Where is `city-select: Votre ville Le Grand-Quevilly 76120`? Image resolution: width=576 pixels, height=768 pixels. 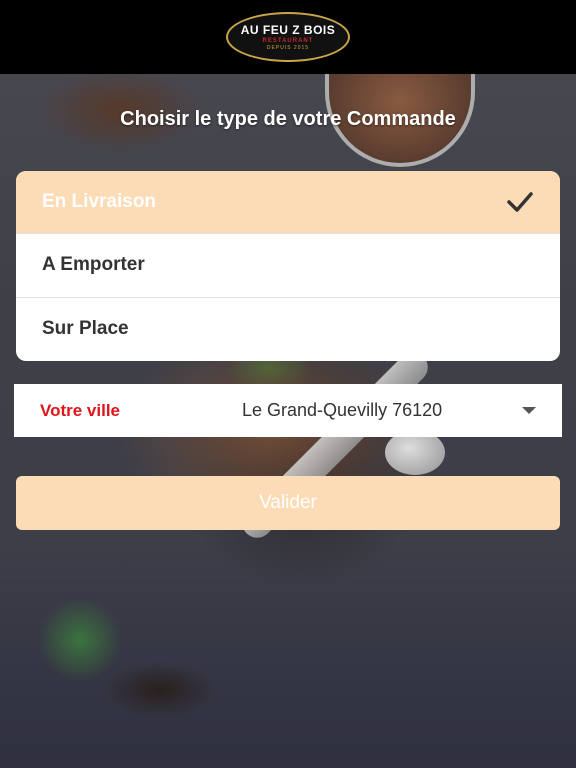 city-select: Votre ville Le Grand-Quevilly 76120 is located at coordinates (288, 410).